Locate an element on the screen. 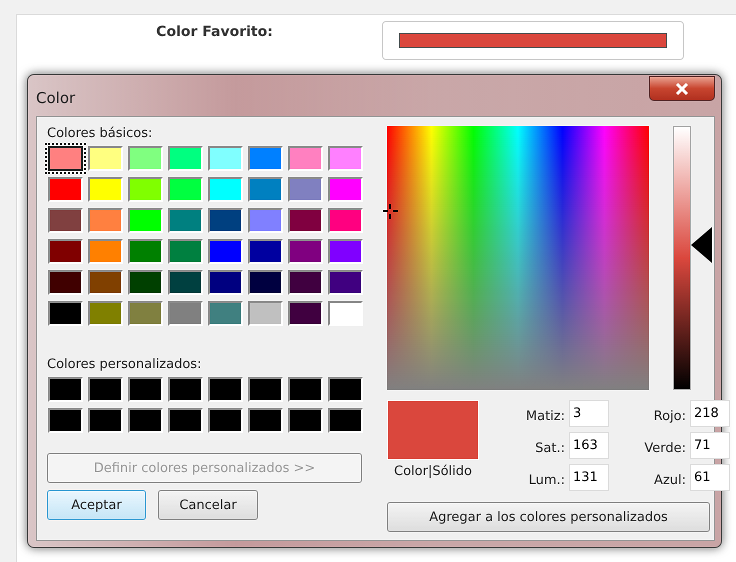 This screenshot has height=562, width=736. cancel-button: Cancelar is located at coordinates (208, 505).